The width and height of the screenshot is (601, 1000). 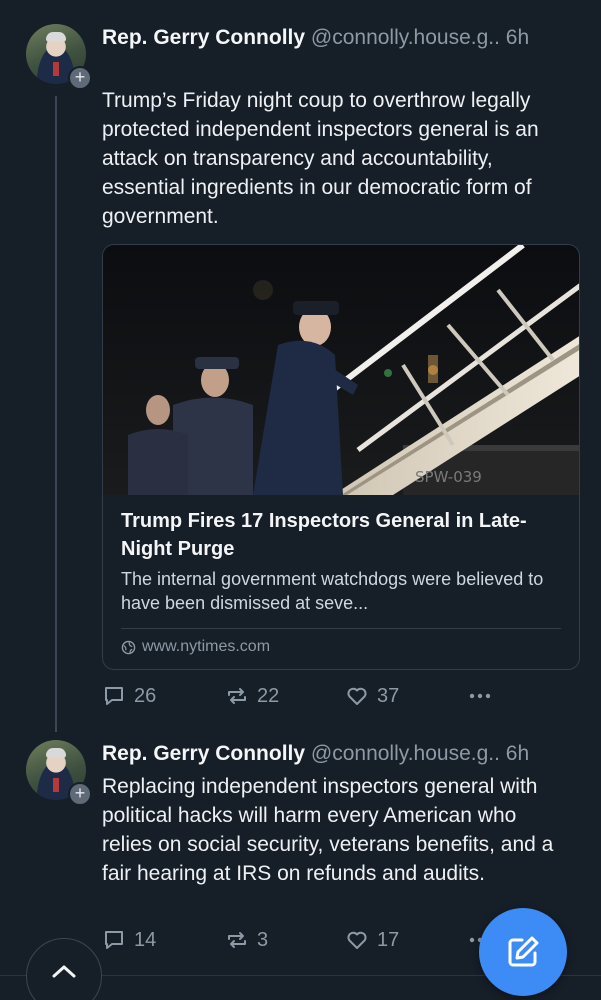 What do you see at coordinates (145, 695) in the screenshot?
I see `reply-count: 26` at bounding box center [145, 695].